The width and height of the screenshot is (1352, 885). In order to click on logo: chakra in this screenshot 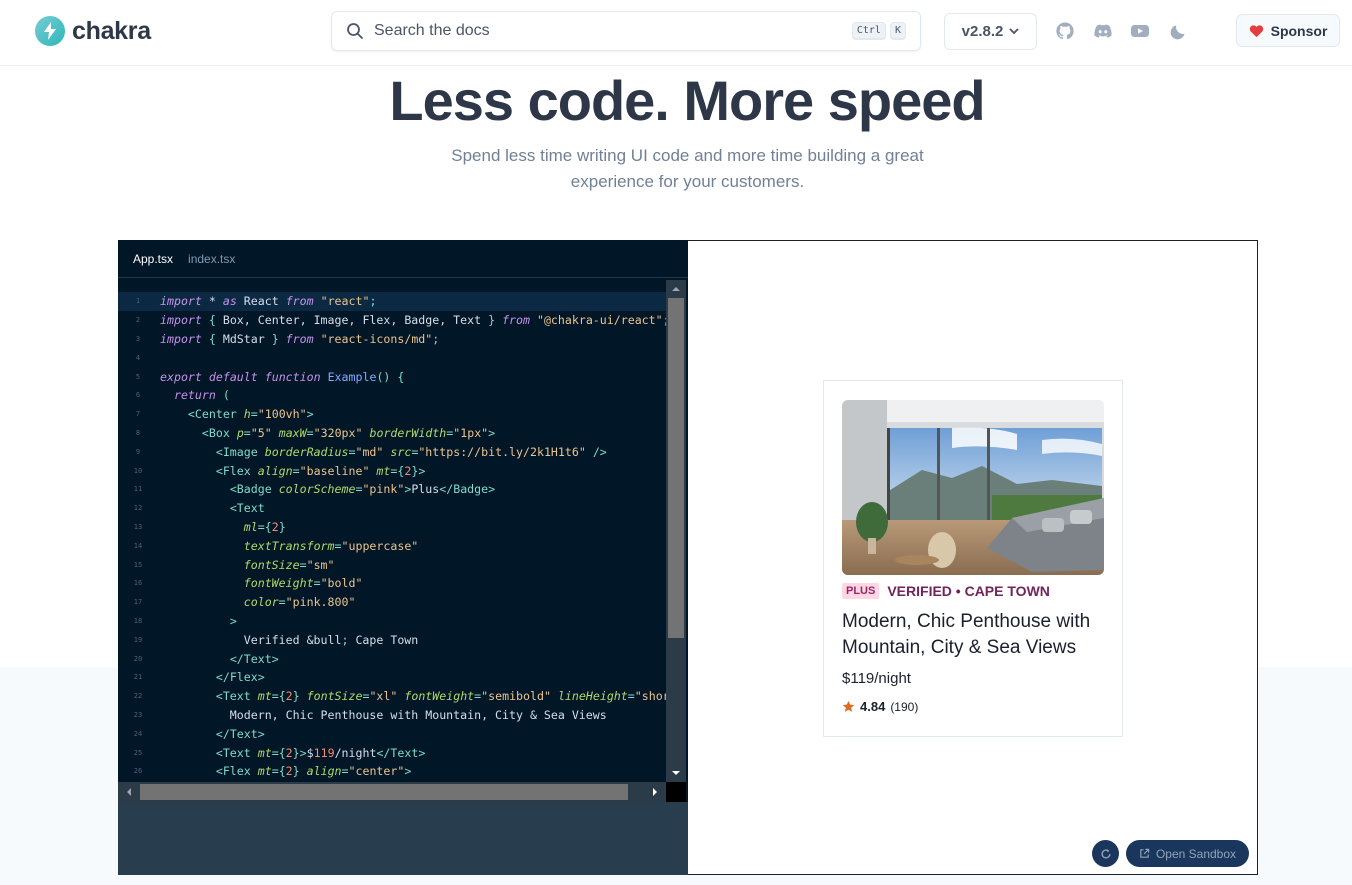, I will do `click(93, 31)`.